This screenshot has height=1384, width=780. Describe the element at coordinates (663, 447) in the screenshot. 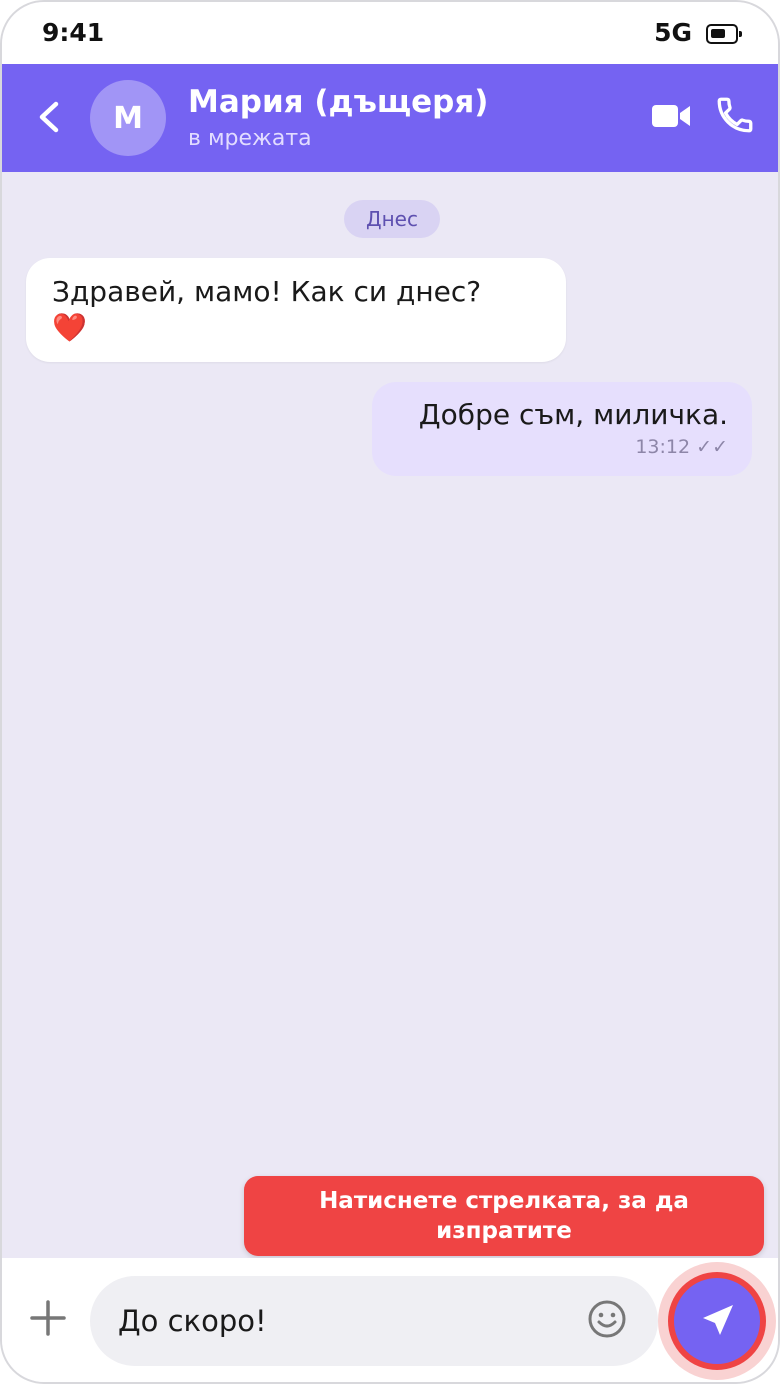

I see `message-time: 13:12` at that location.